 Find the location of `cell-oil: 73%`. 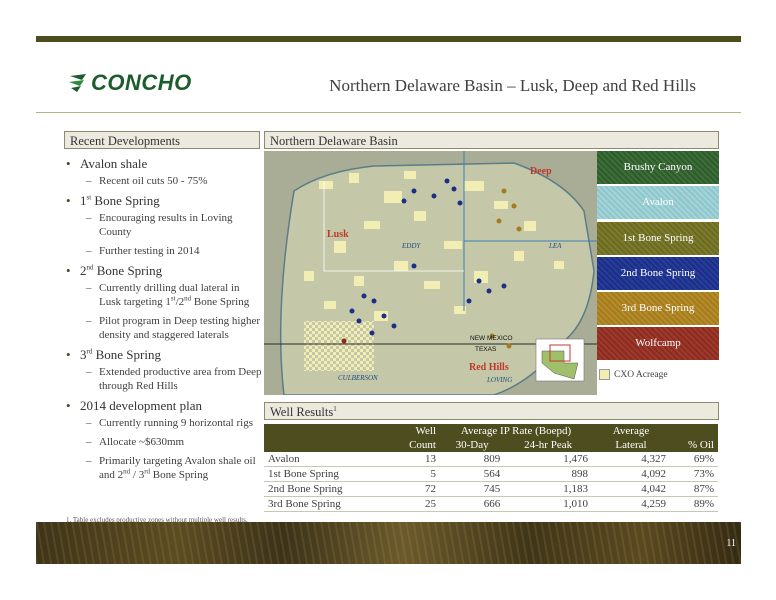

cell-oil: 73% is located at coordinates (694, 474).